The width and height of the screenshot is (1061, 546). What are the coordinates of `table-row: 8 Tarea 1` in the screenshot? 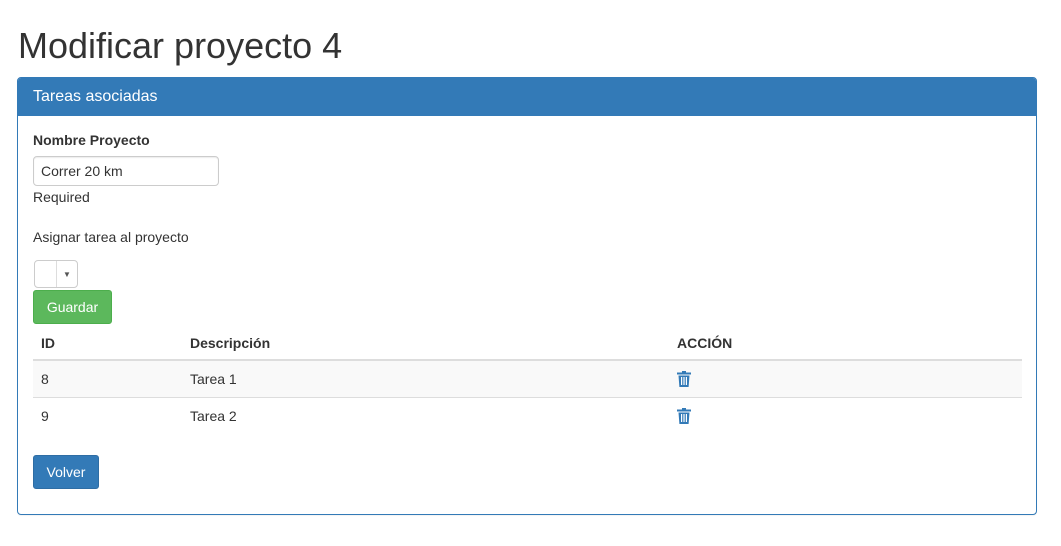 It's located at (527, 378).